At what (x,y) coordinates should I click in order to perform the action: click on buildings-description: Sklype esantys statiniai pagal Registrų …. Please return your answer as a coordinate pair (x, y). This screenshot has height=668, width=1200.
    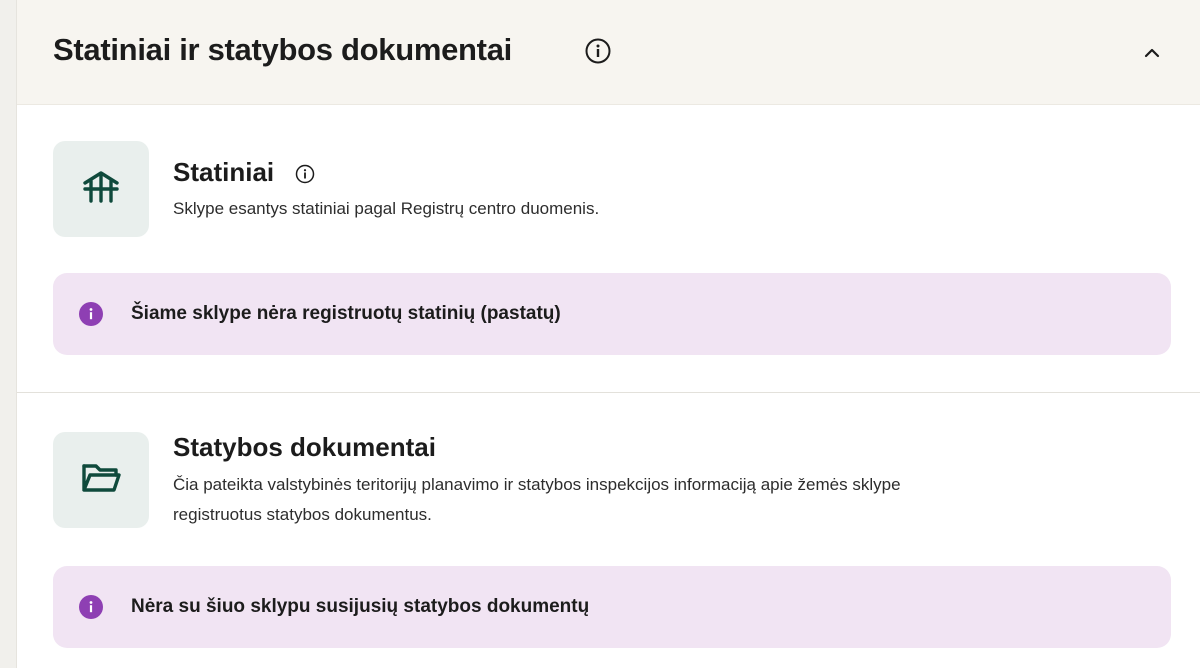
    Looking at the image, I should click on (386, 208).